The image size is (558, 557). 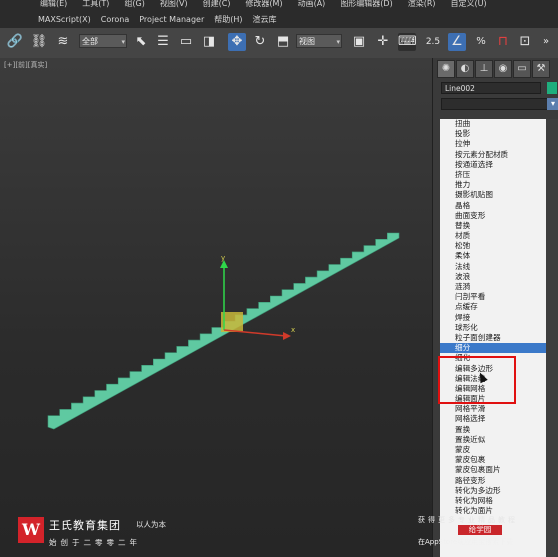 What do you see at coordinates (407, 42) in the screenshot?
I see `keyboard-shortcut-override-icon: ⌨` at bounding box center [407, 42].